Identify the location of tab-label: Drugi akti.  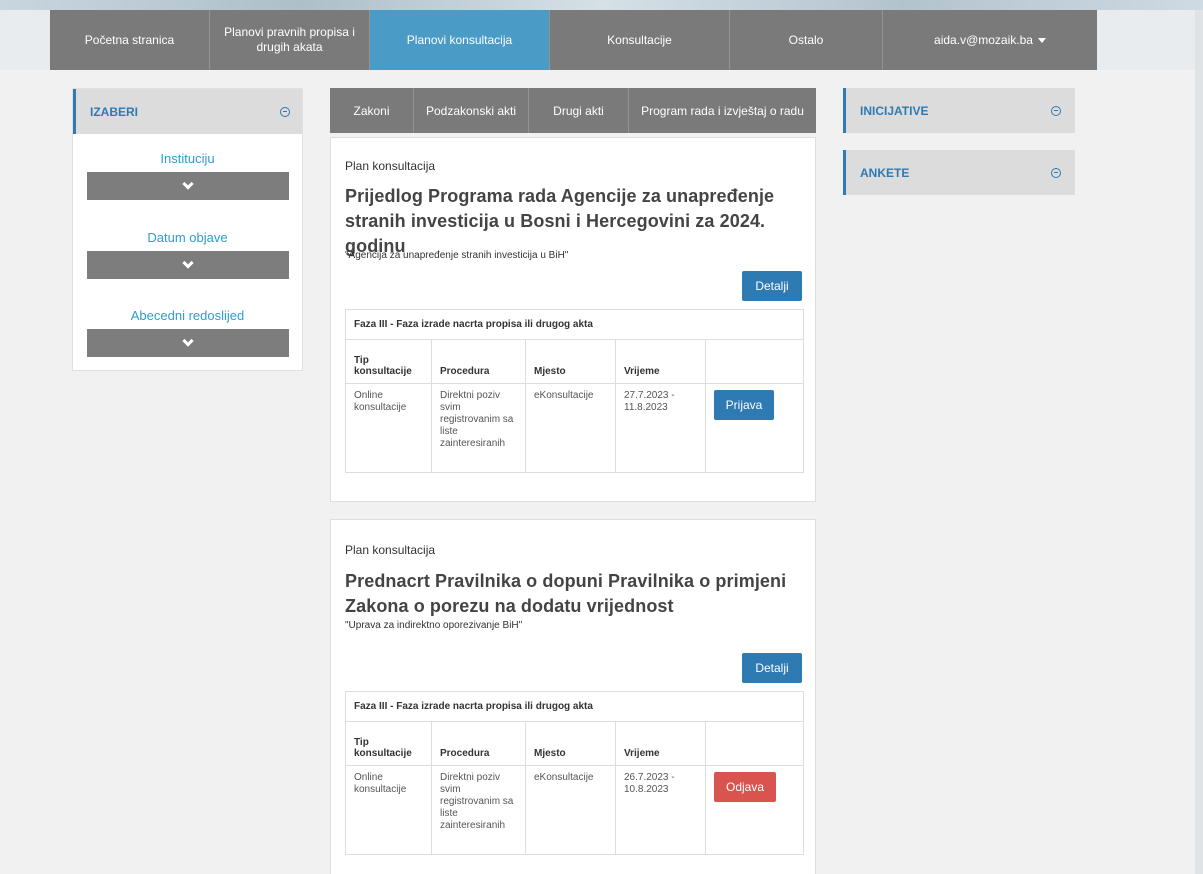
(578, 110).